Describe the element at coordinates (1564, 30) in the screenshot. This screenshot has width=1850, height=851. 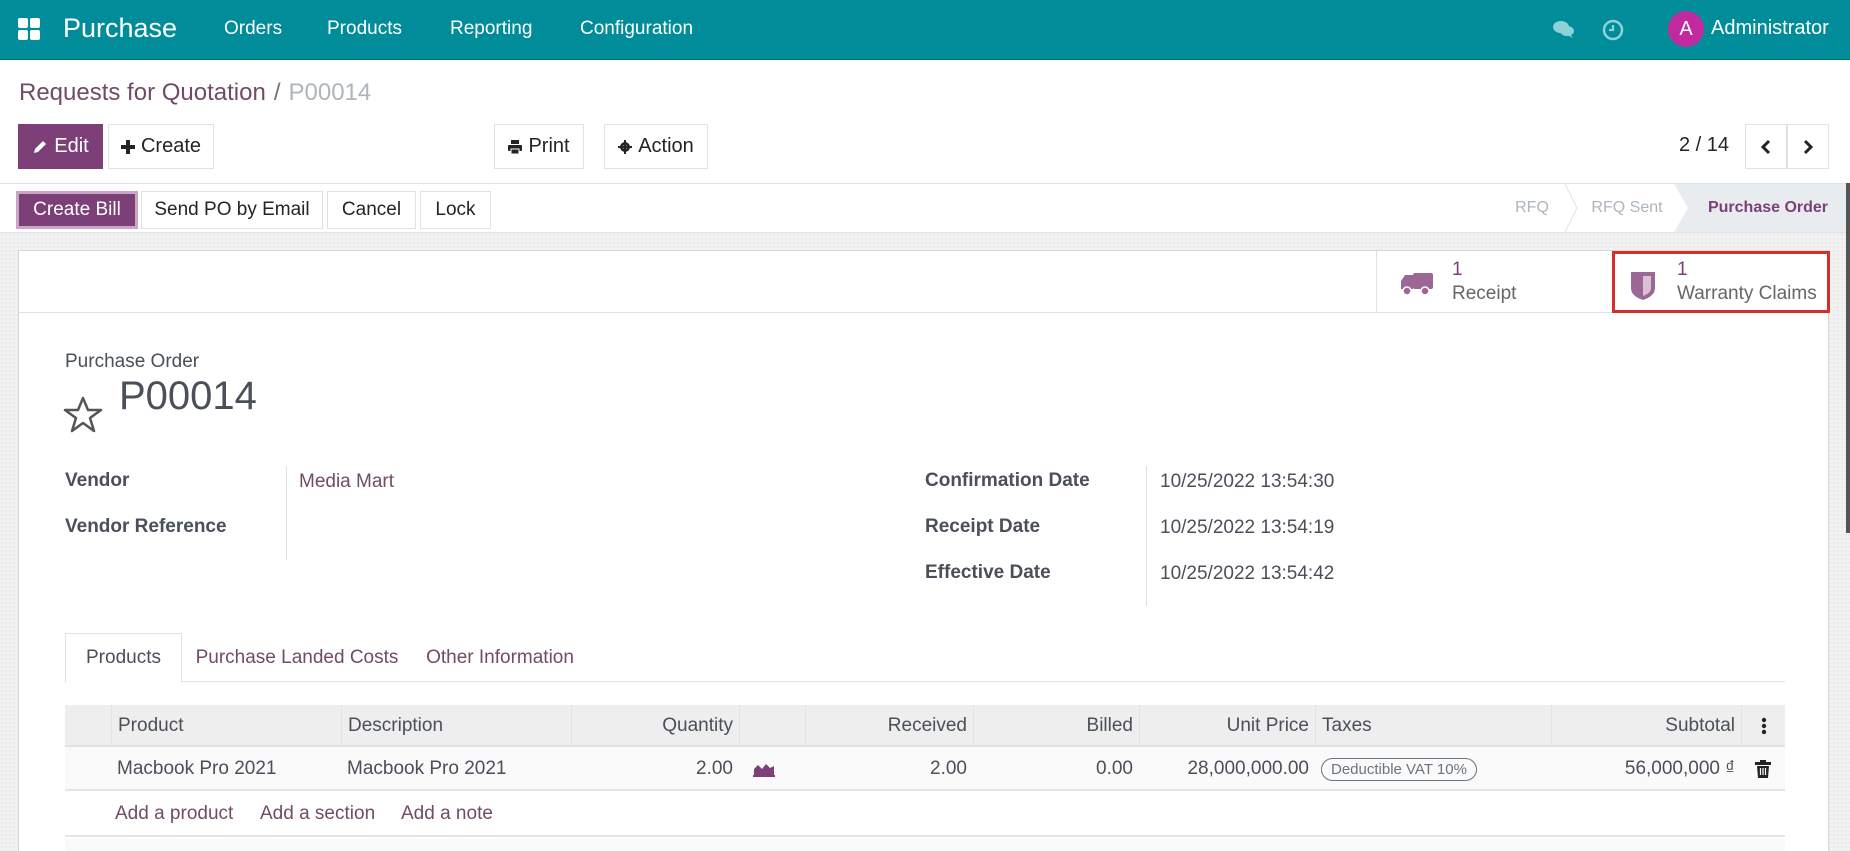
I see `chat-icon` at that location.